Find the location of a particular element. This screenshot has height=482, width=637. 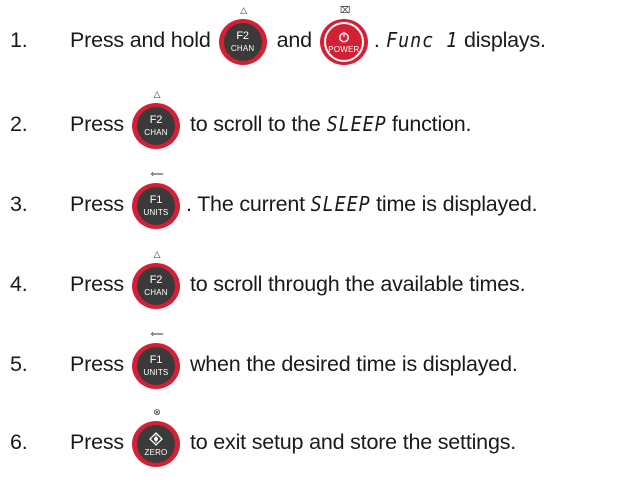

step-1: 1. Press and hold △ F2 CHAN and ⌧ POWER is located at coordinates (273, 36).